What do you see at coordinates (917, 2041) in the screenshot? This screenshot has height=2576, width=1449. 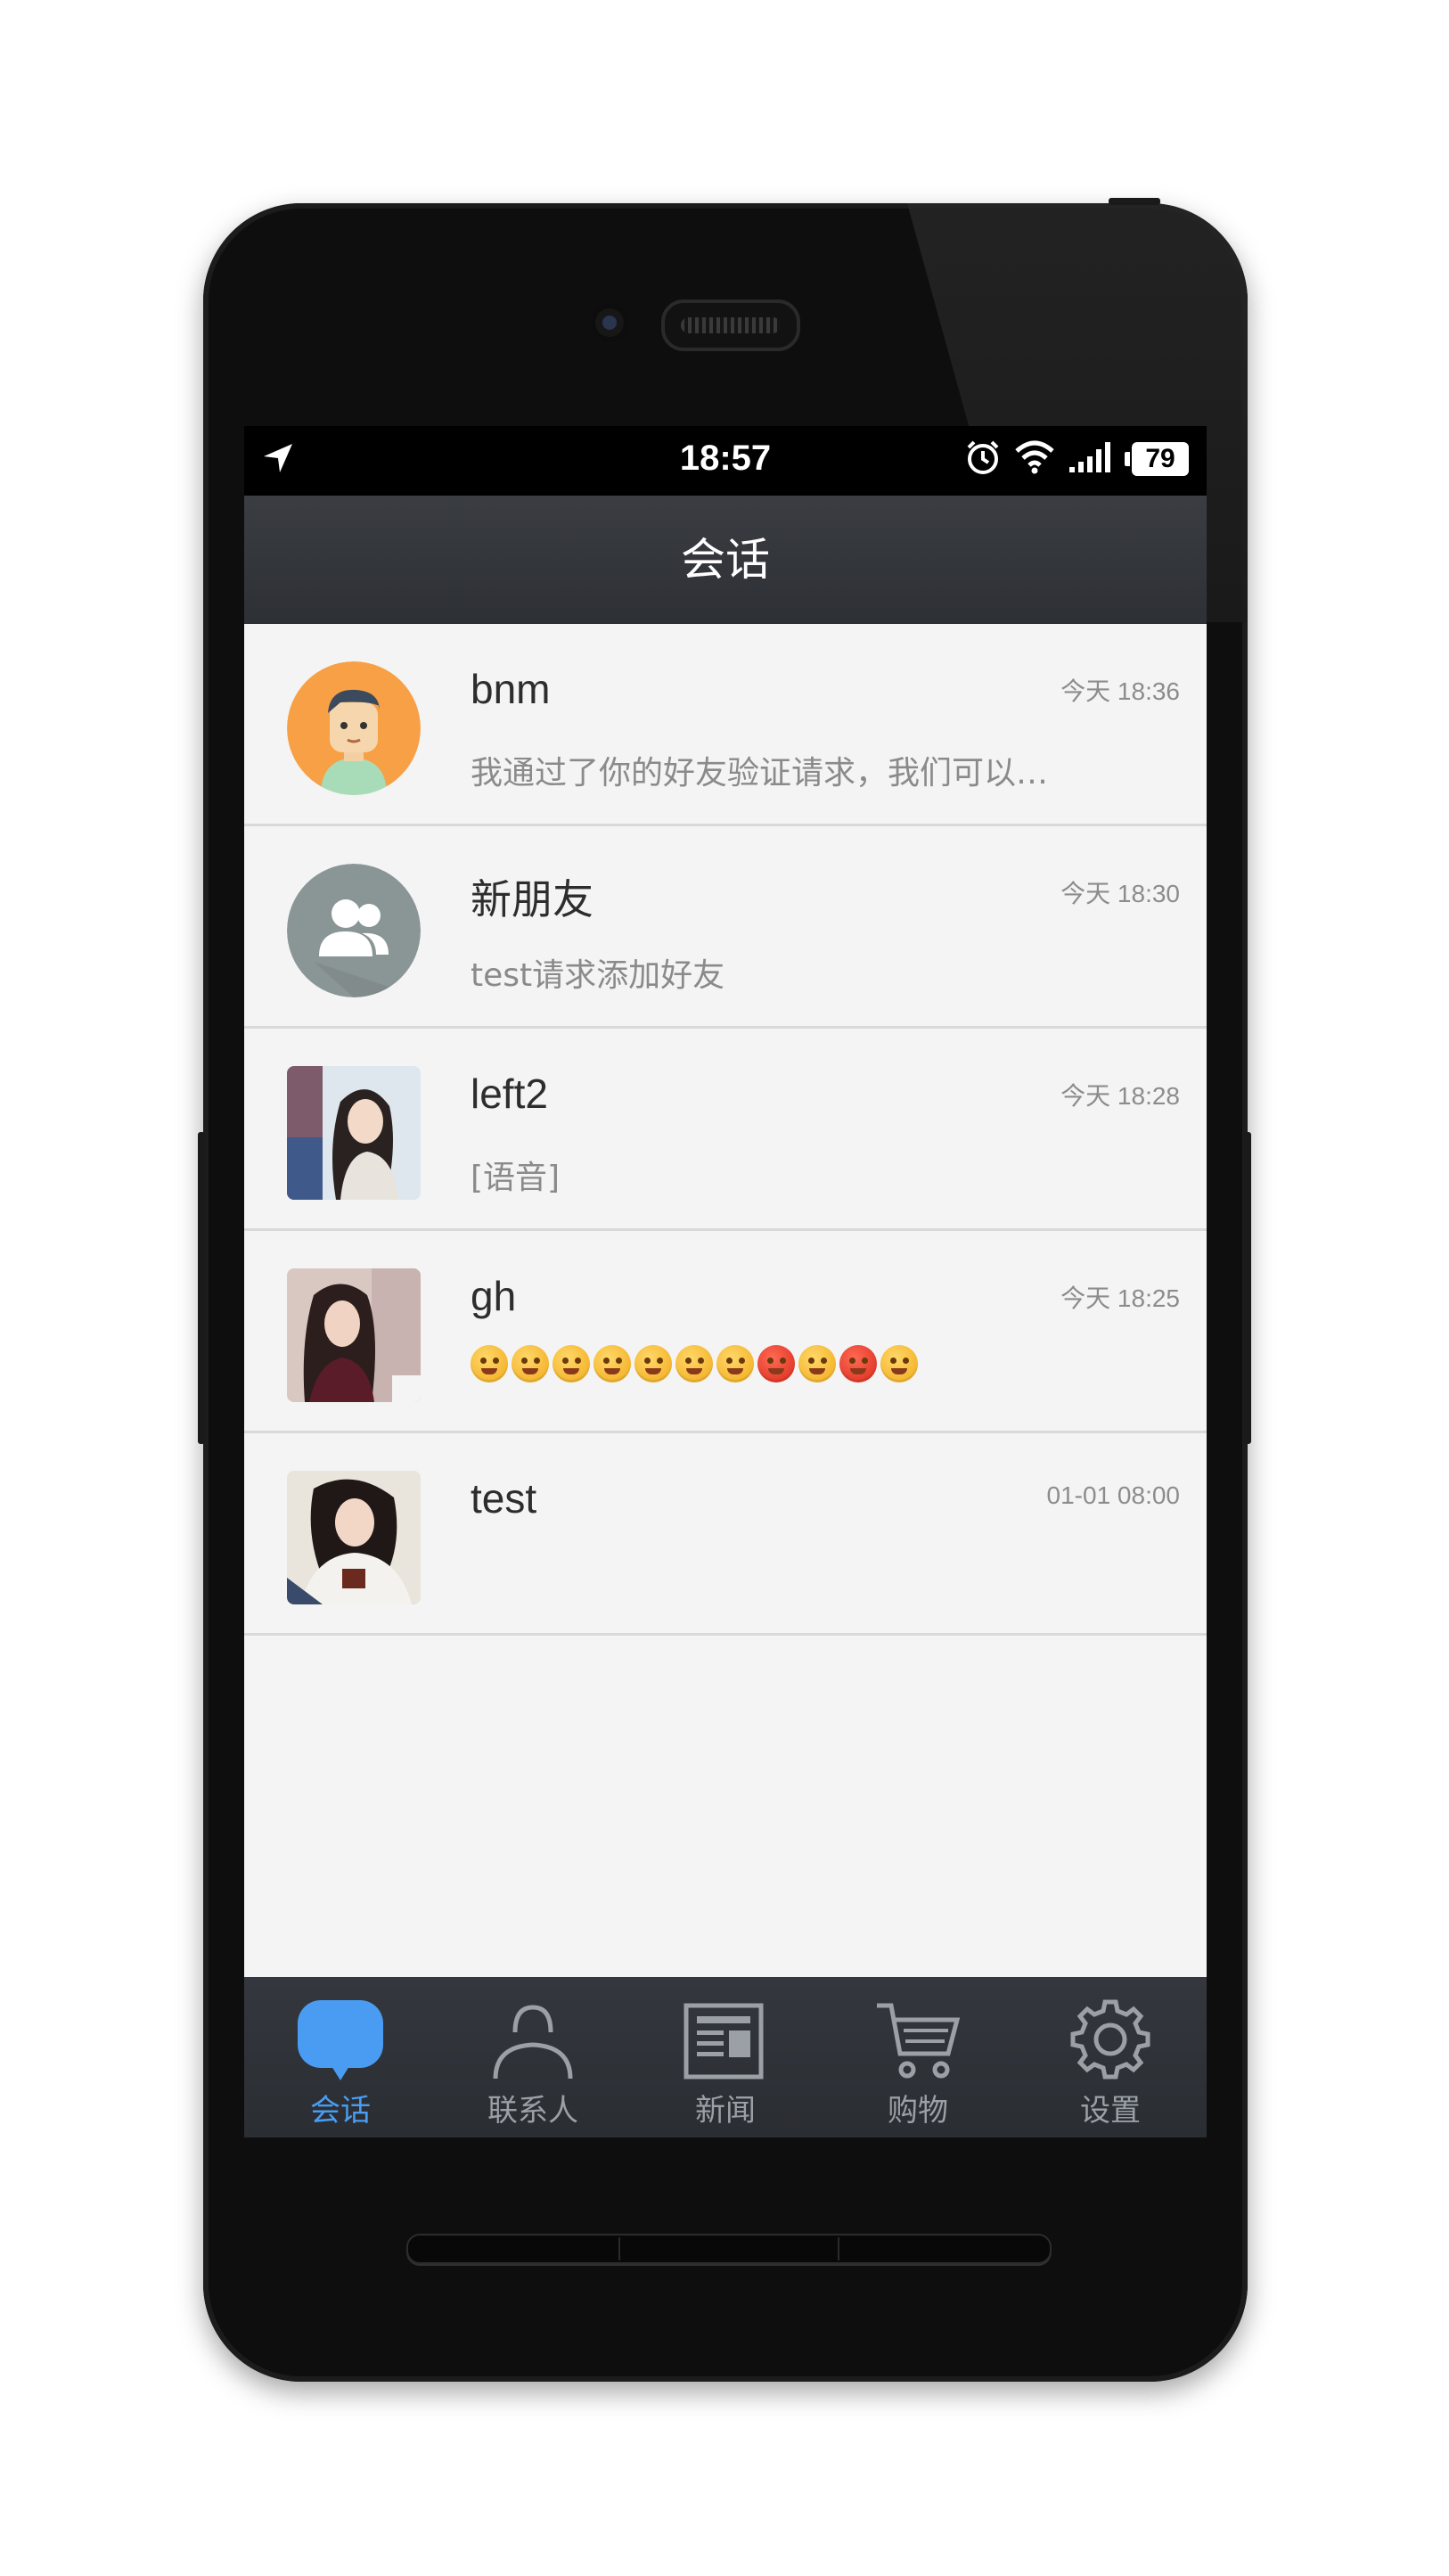 I see `cart-icon` at bounding box center [917, 2041].